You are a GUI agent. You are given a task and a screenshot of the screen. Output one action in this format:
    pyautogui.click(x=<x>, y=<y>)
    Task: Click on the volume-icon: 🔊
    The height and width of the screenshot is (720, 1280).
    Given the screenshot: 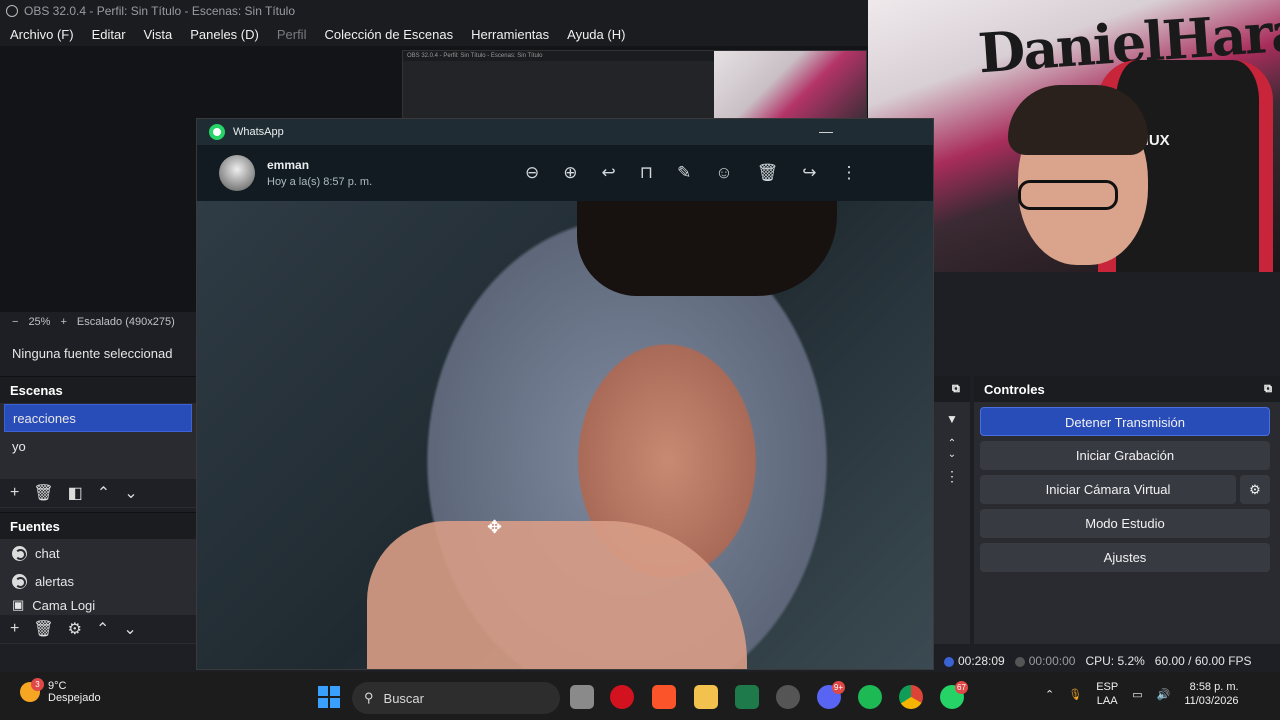 What is the action you would take?
    pyautogui.click(x=1164, y=694)
    